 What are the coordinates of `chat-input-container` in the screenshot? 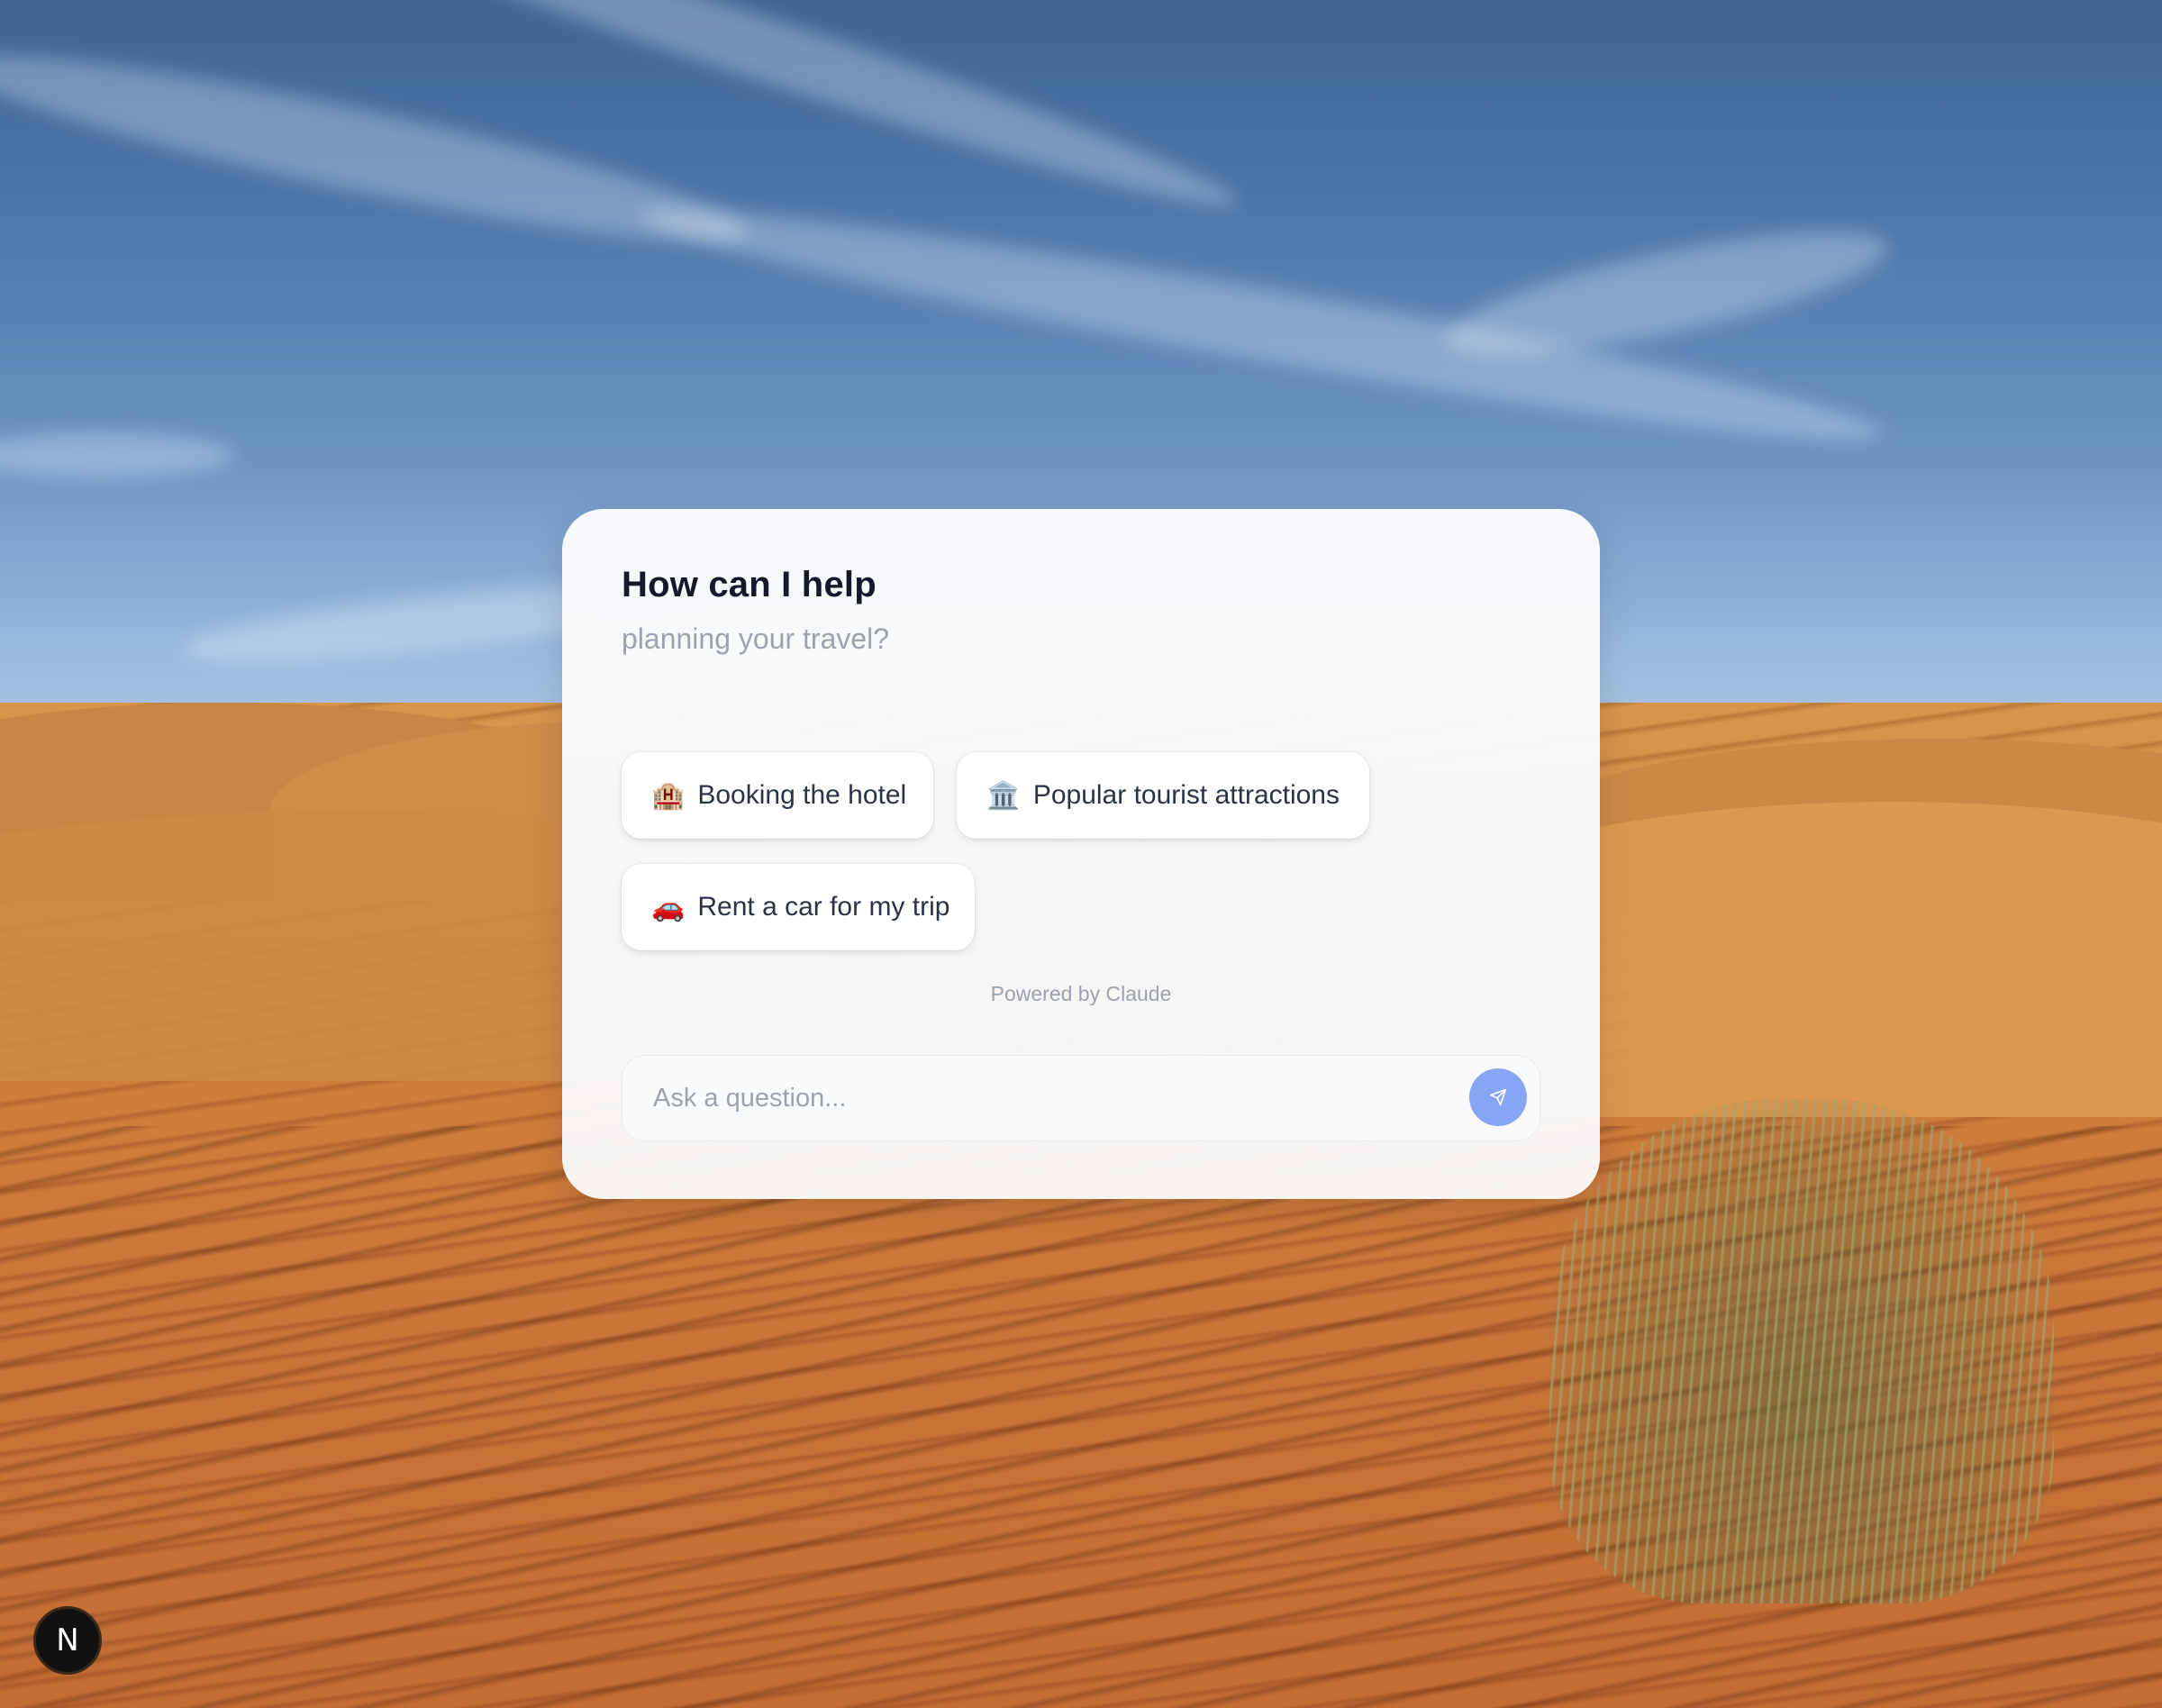 It's located at (1081, 1098).